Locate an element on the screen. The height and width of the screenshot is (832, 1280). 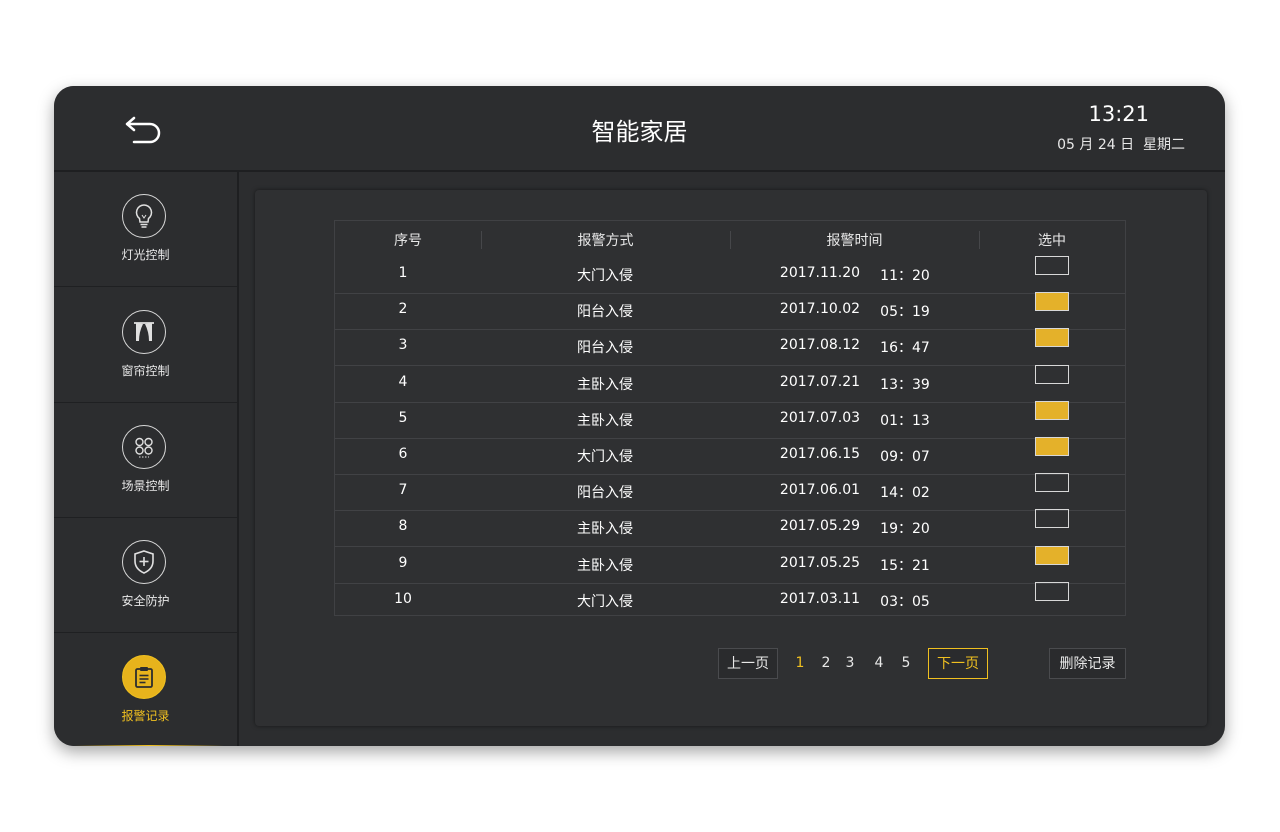
pagination: 上一页 1 2 3 4 5 下一页 删除记录 is located at coordinates (731, 664).